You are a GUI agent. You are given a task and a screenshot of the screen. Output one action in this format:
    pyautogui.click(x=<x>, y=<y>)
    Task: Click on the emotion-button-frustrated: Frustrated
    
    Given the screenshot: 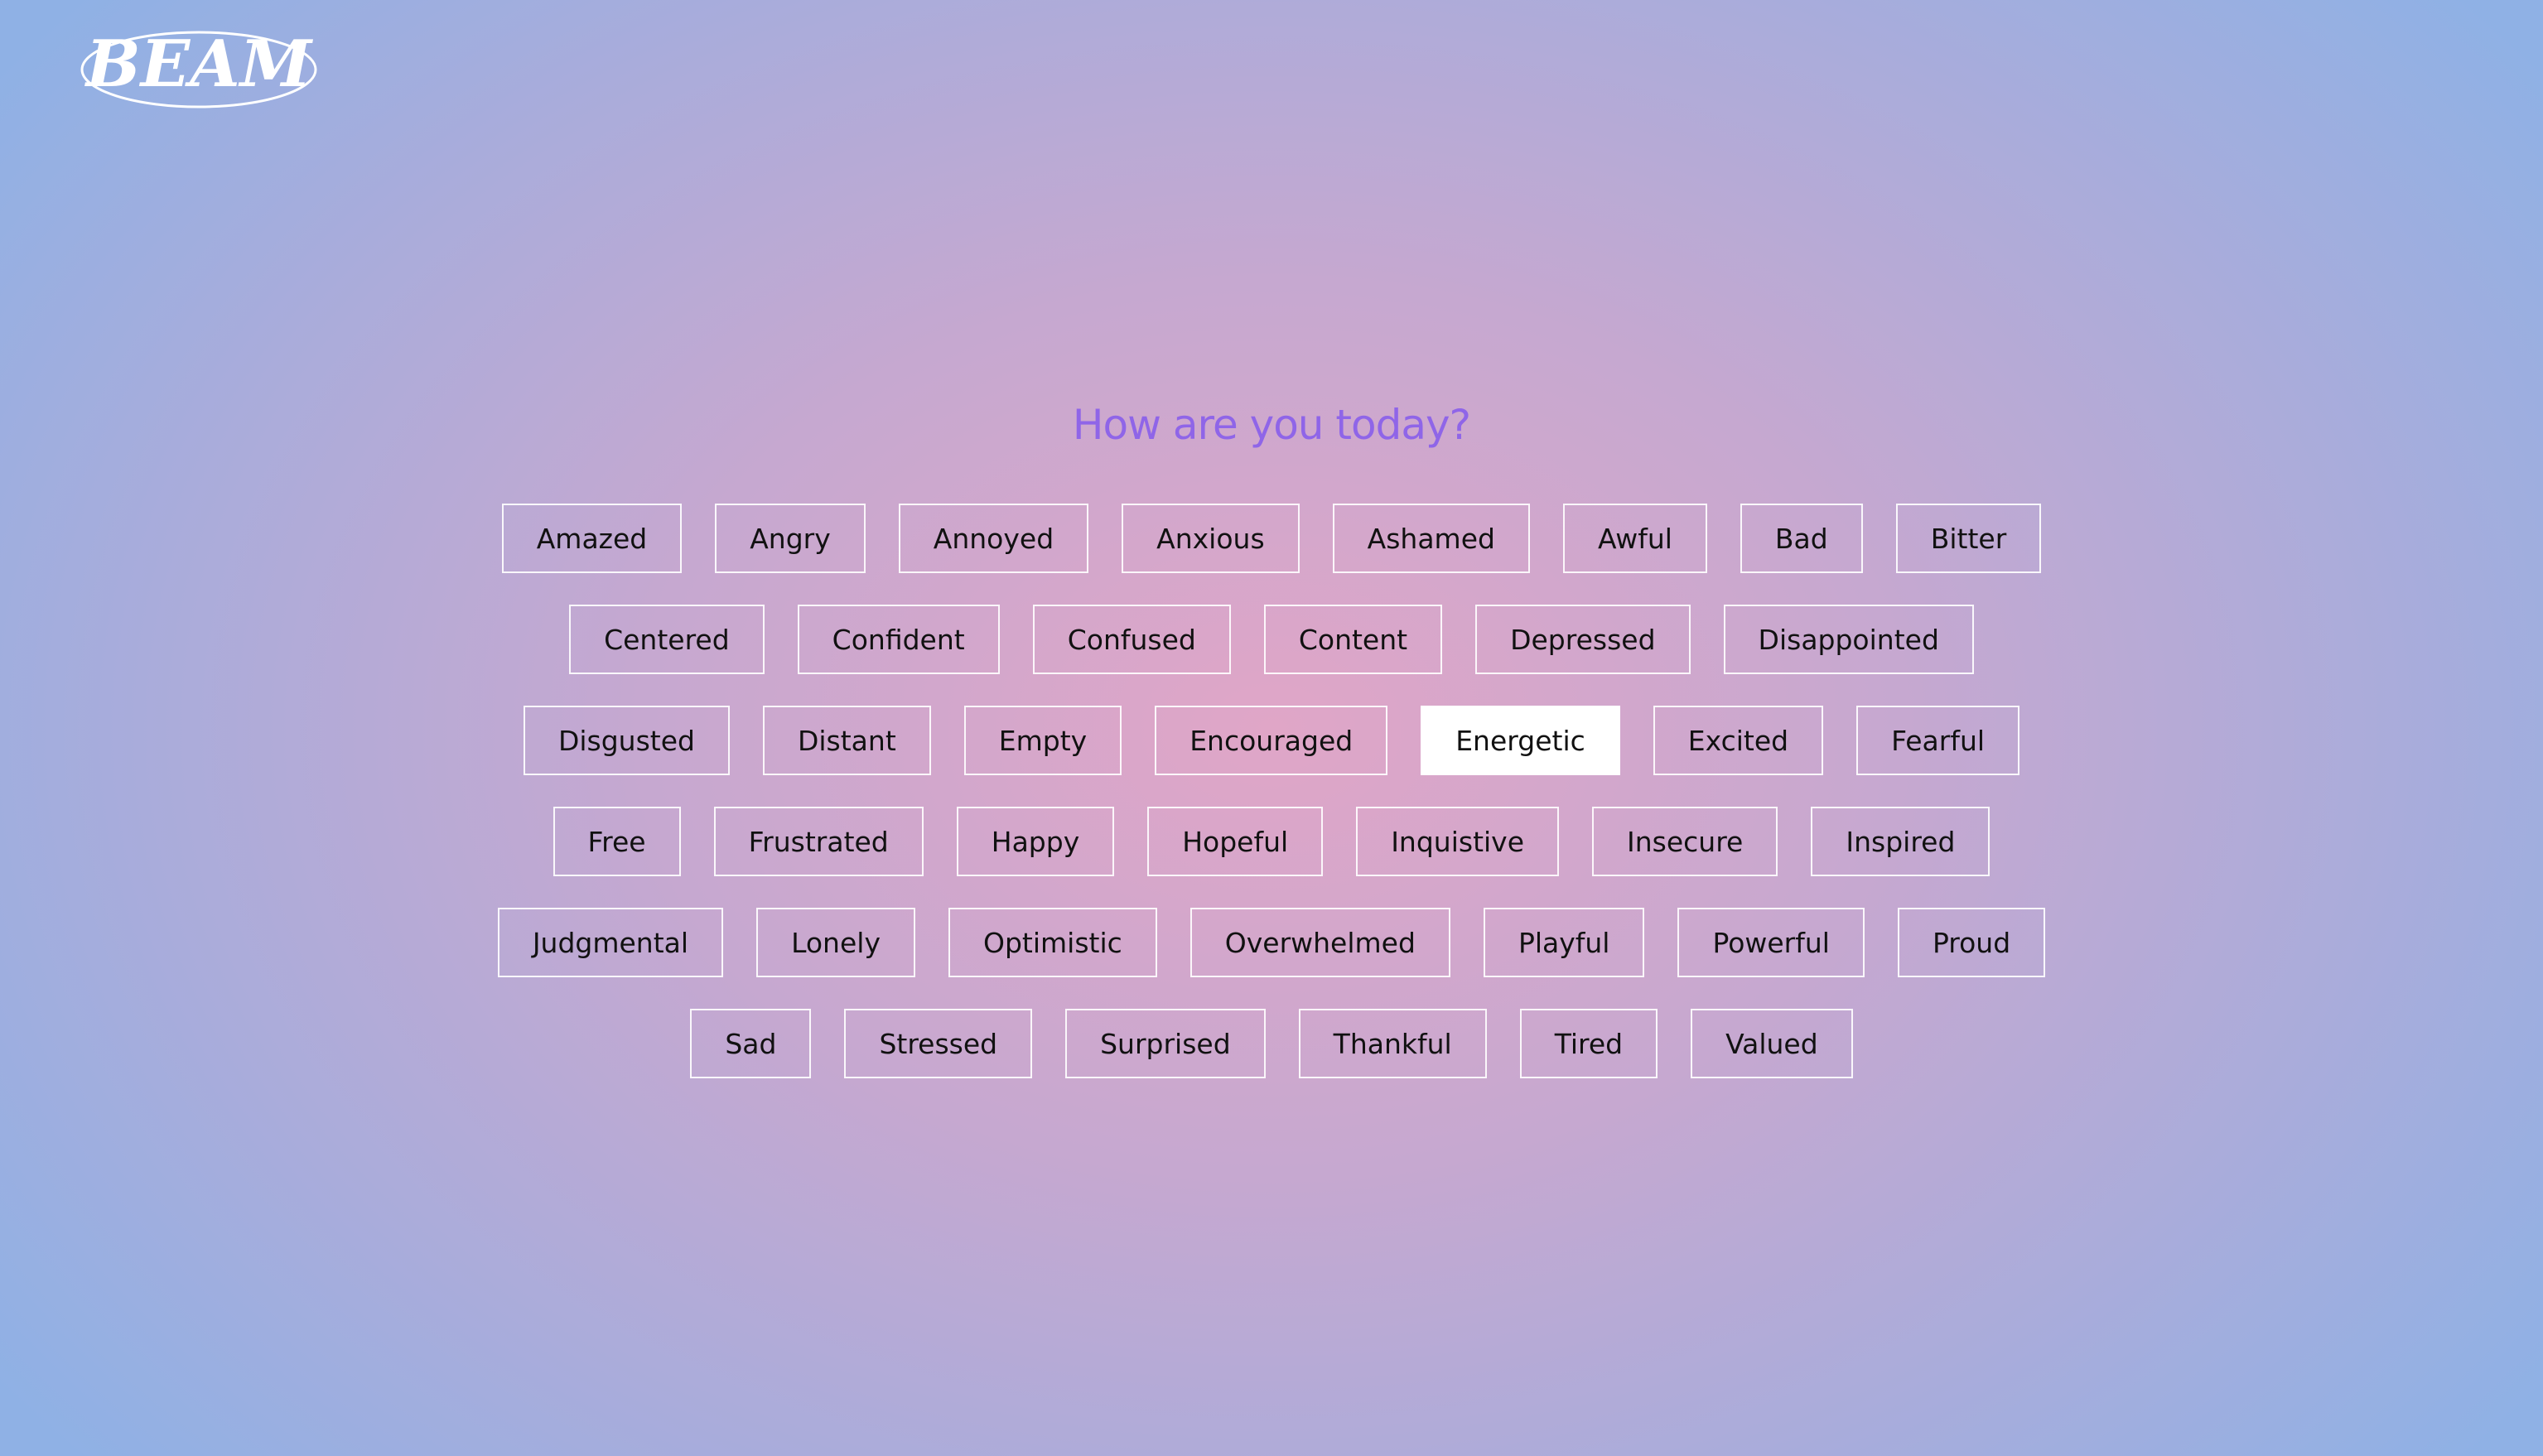 What is the action you would take?
    pyautogui.click(x=818, y=841)
    